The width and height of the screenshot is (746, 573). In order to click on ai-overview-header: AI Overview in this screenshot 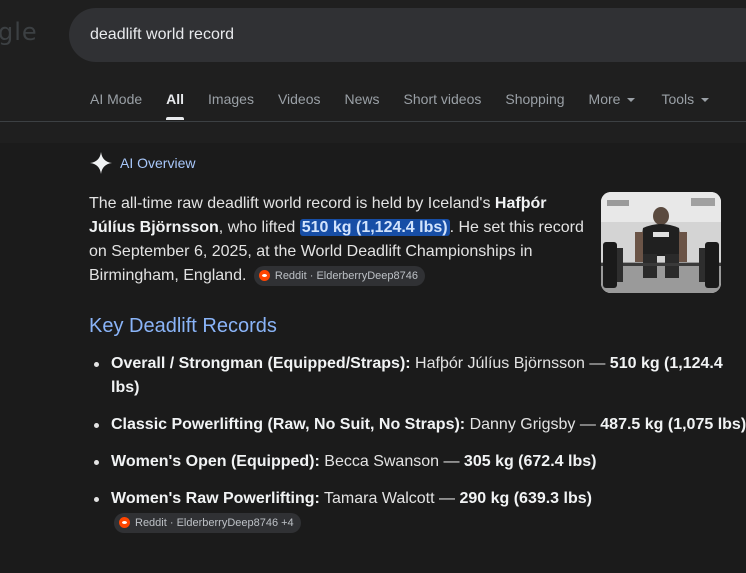, I will do `click(142, 163)`.